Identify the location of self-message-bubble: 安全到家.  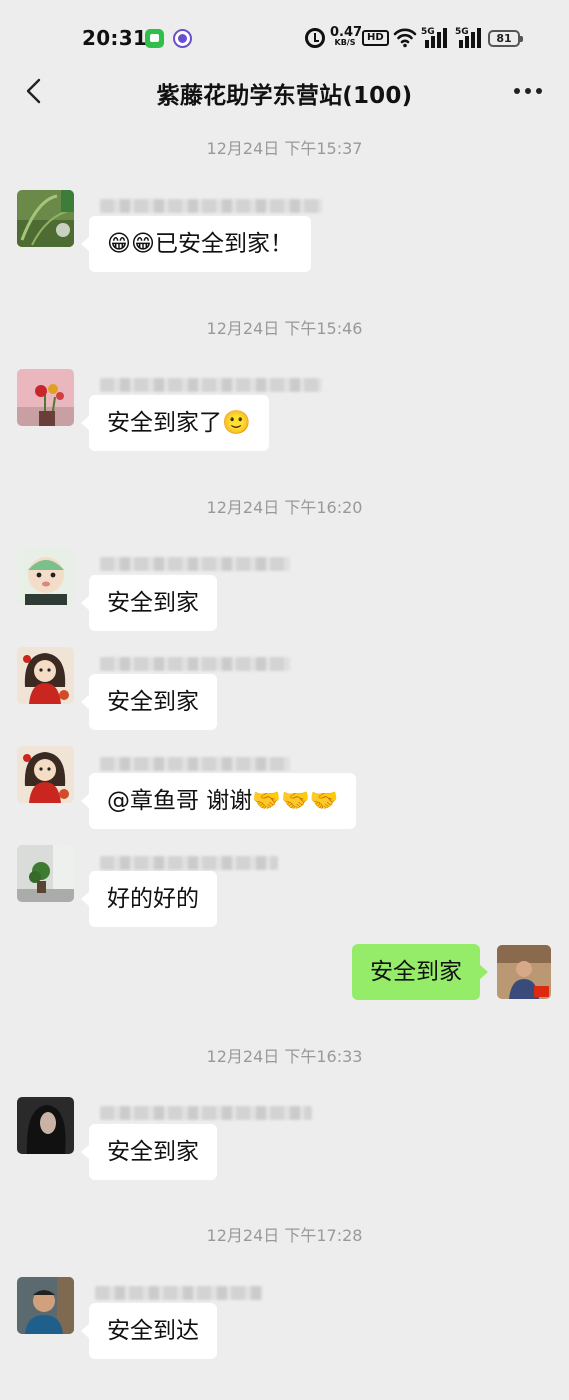
(420, 972).